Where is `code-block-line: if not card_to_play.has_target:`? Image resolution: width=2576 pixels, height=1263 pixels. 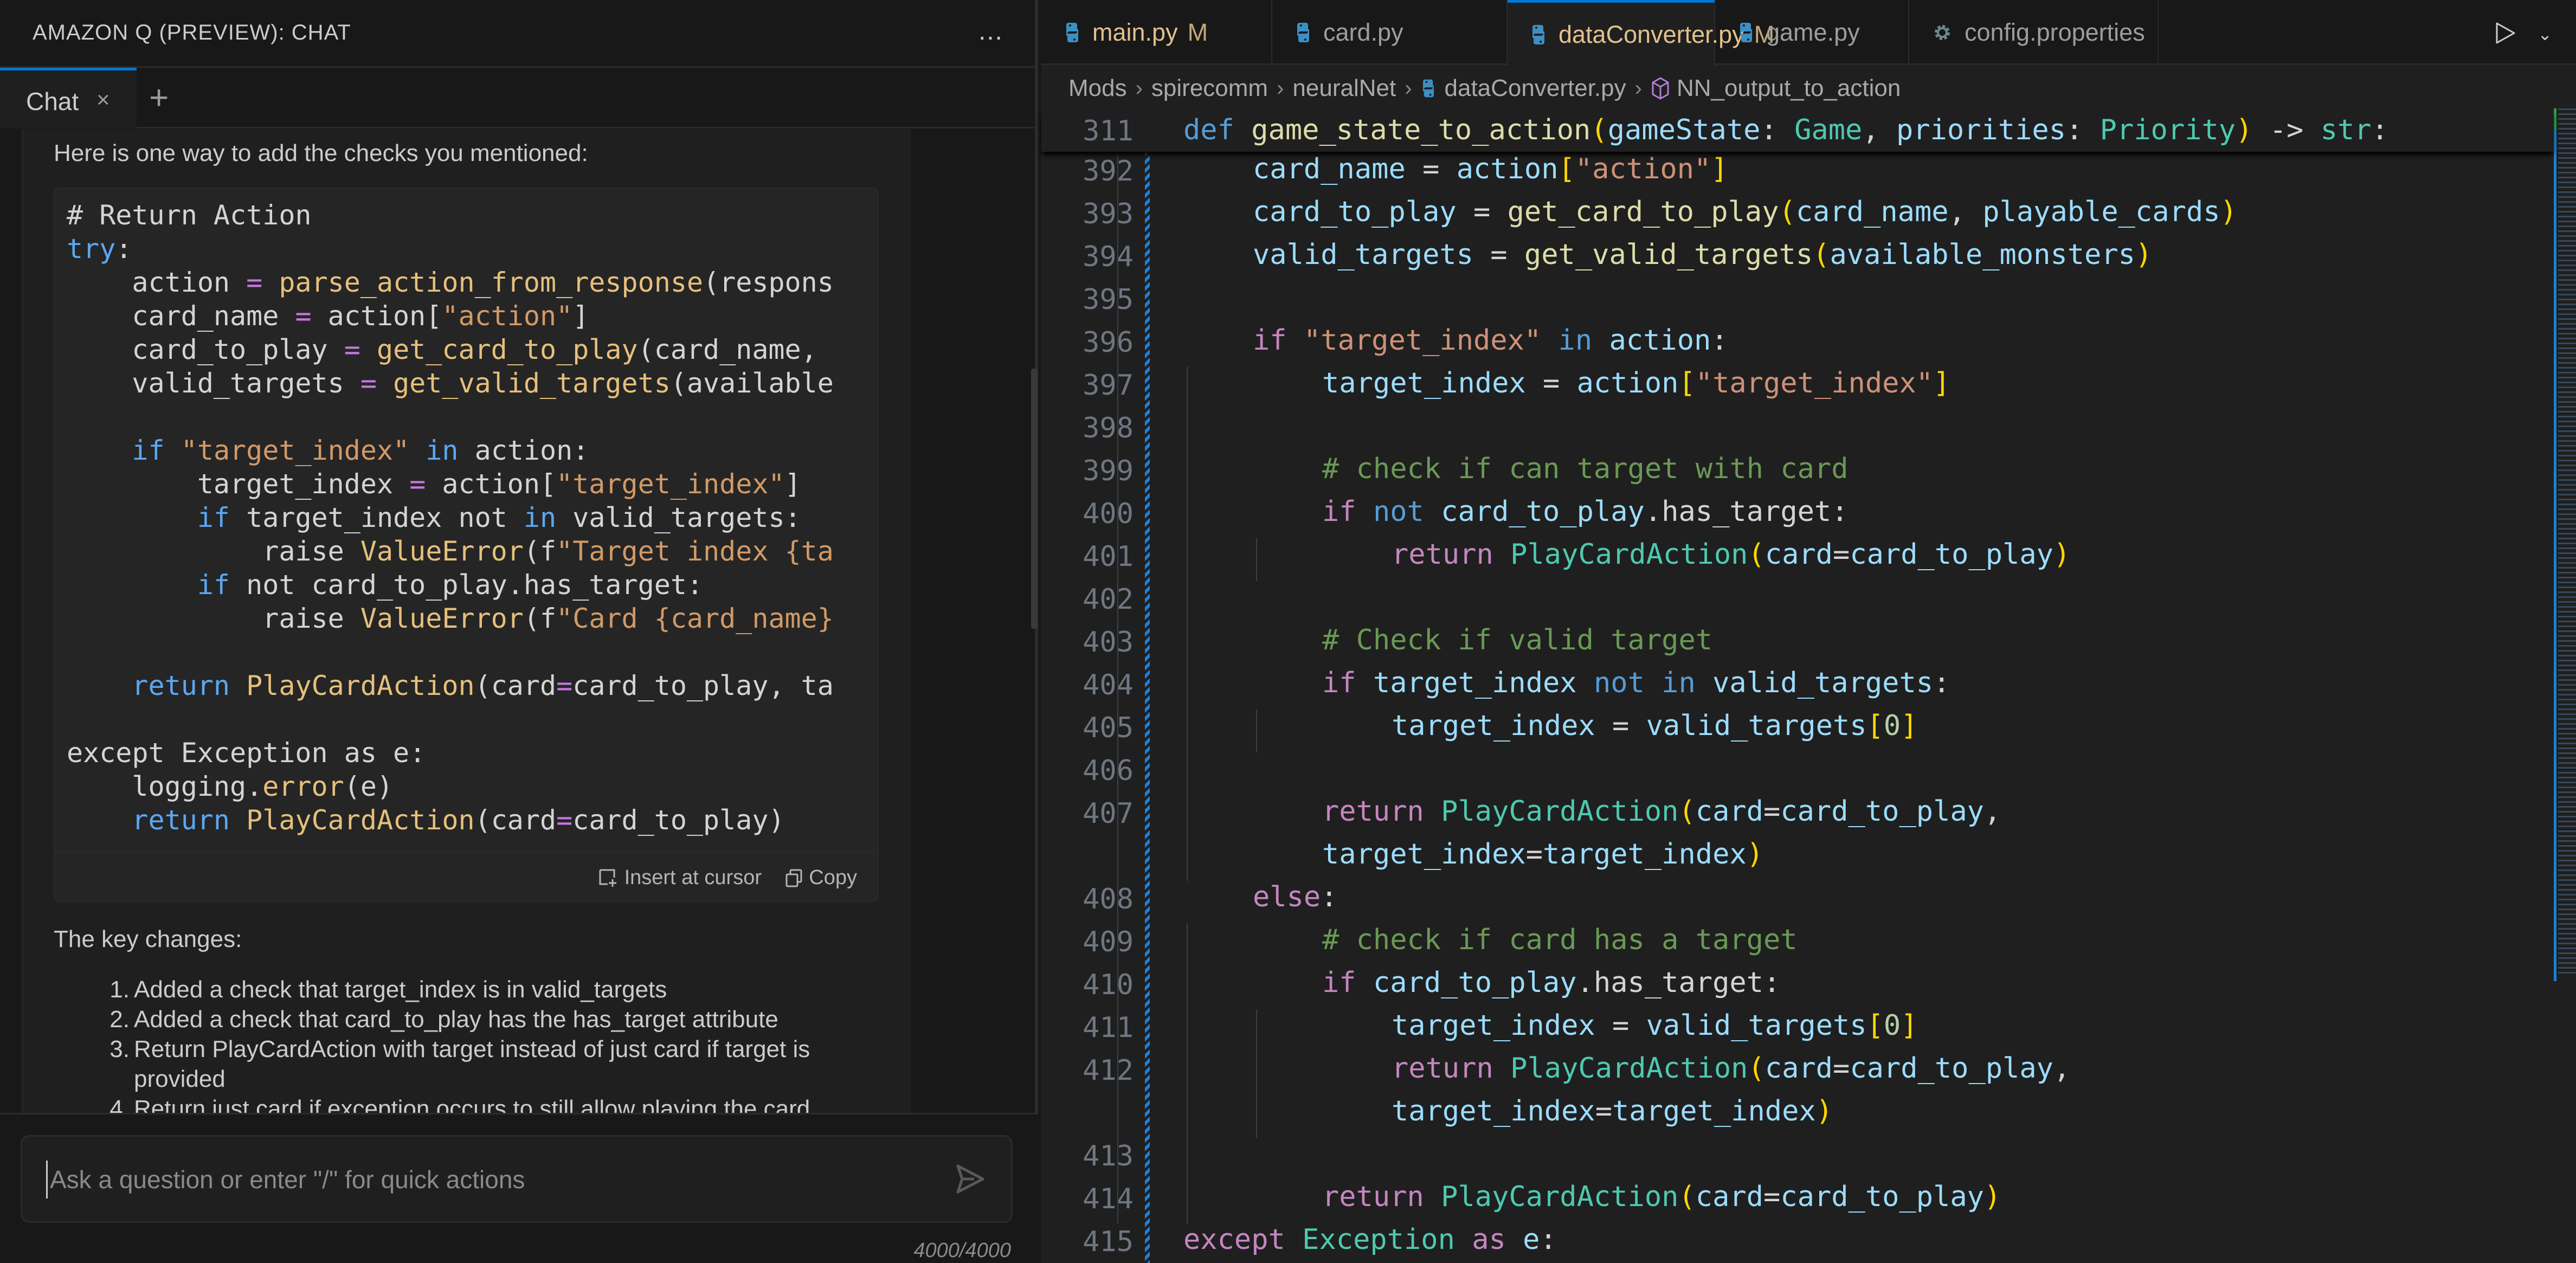 code-block-line: if not card_to_play.has_target: is located at coordinates (450, 585).